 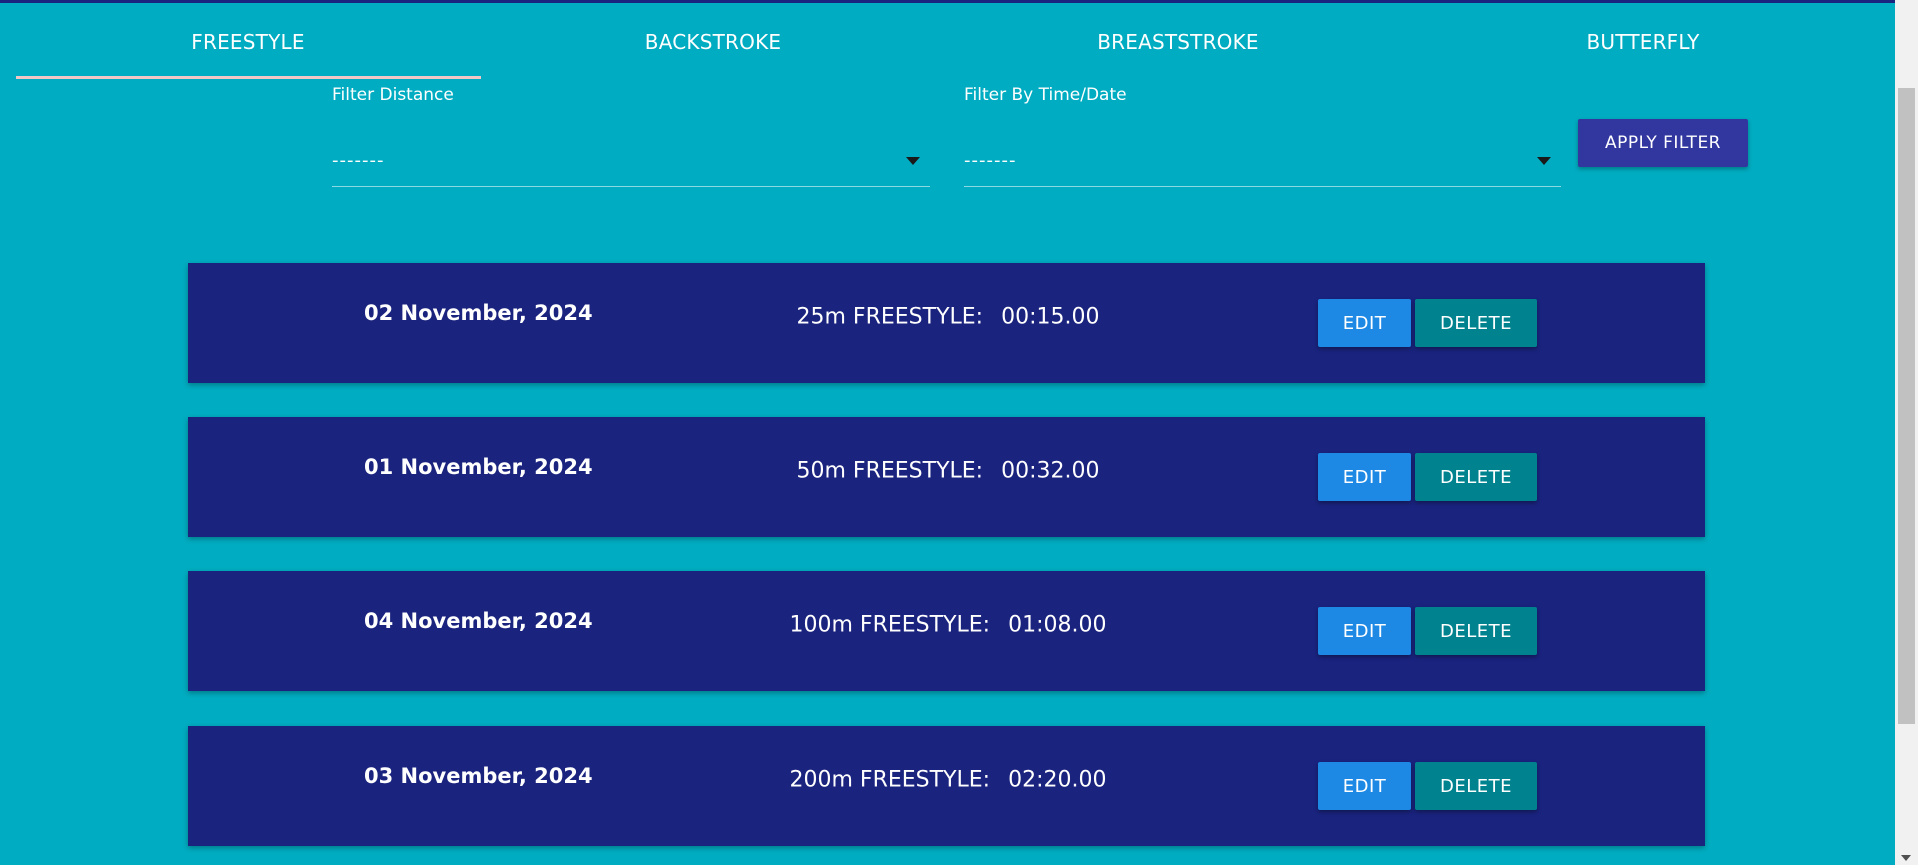 I want to click on record-date: 01 November, 2024, so click(x=478, y=467).